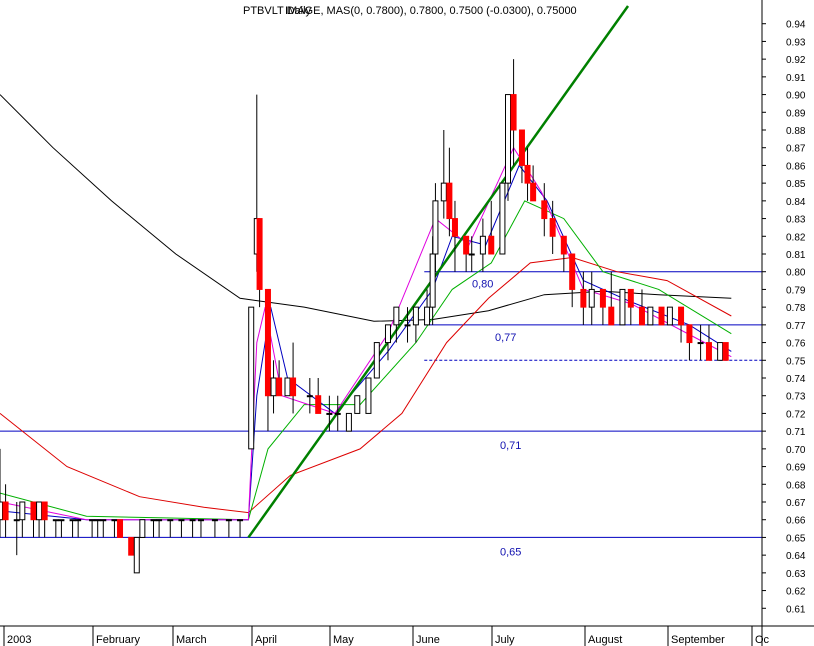 The image size is (814, 646). Describe the element at coordinates (796, 96) in the screenshot. I see `y-tick-label: 0.90` at that location.